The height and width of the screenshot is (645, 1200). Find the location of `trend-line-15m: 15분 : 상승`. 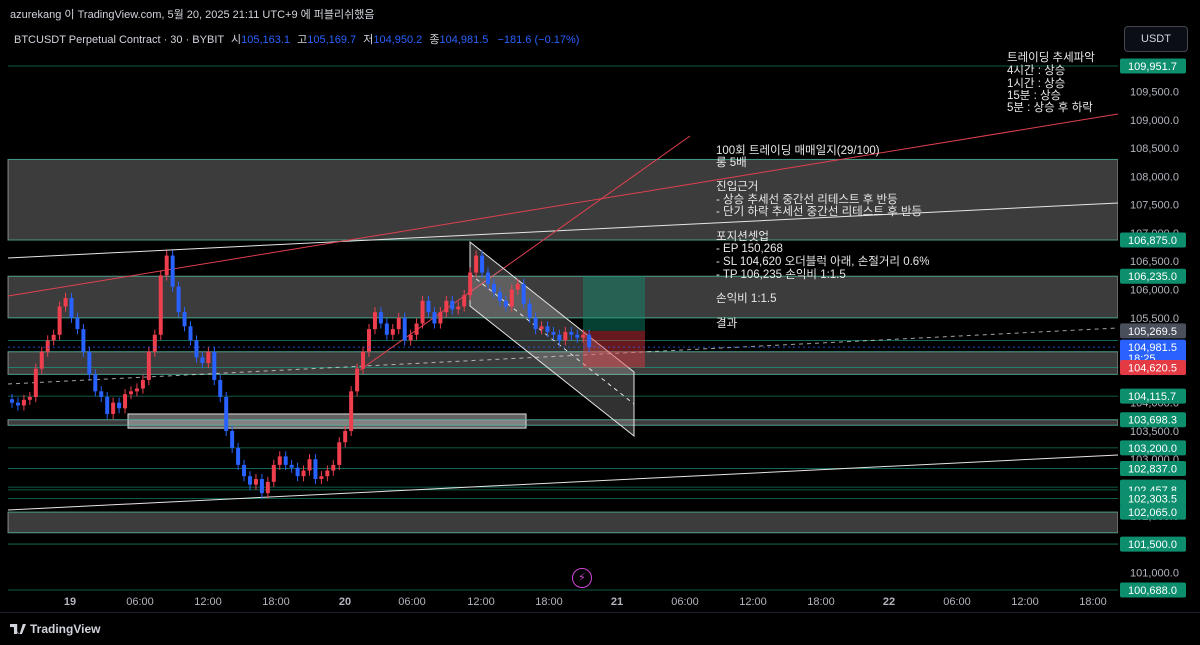

trend-line-15m: 15분 : 상승 is located at coordinates (1034, 96).